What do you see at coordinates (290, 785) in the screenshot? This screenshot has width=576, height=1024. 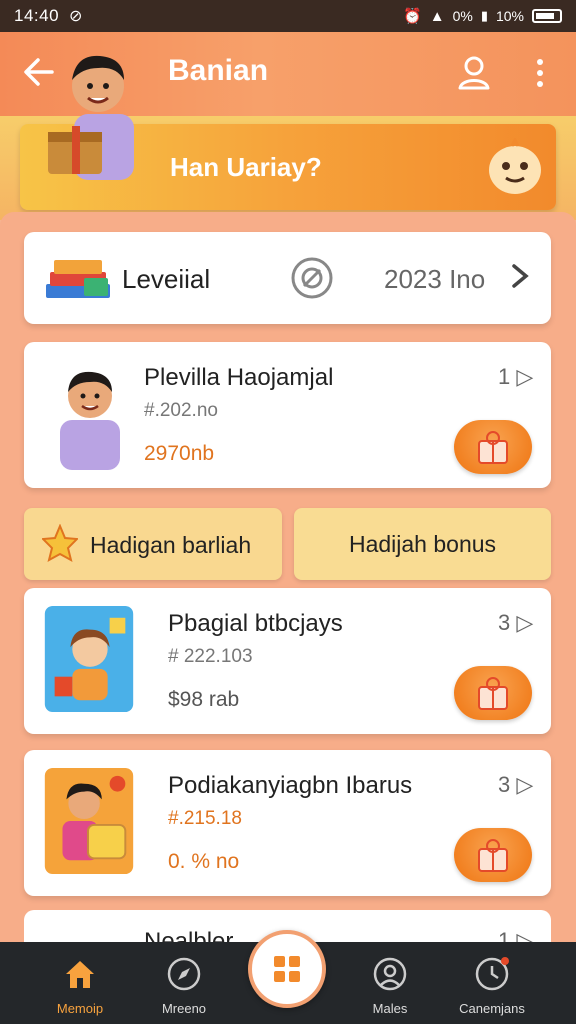 I see `item-name: Podiakanyiagbn Ibarus` at bounding box center [290, 785].